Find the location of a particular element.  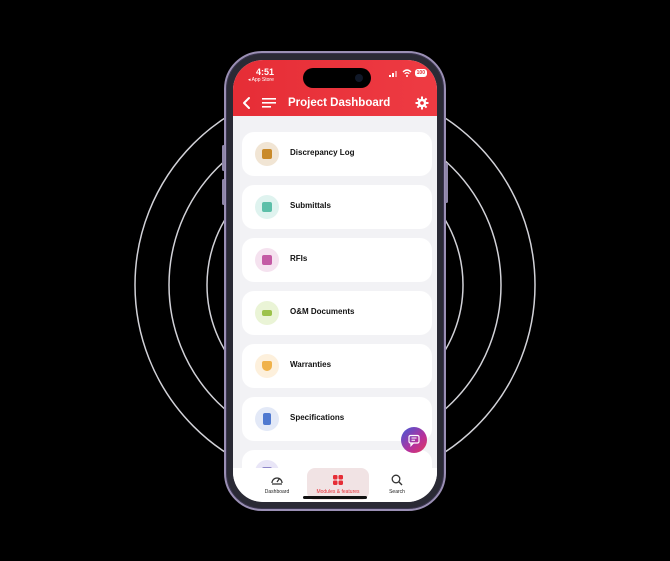

back-to-app-link: ◂ App Store is located at coordinates (261, 80).